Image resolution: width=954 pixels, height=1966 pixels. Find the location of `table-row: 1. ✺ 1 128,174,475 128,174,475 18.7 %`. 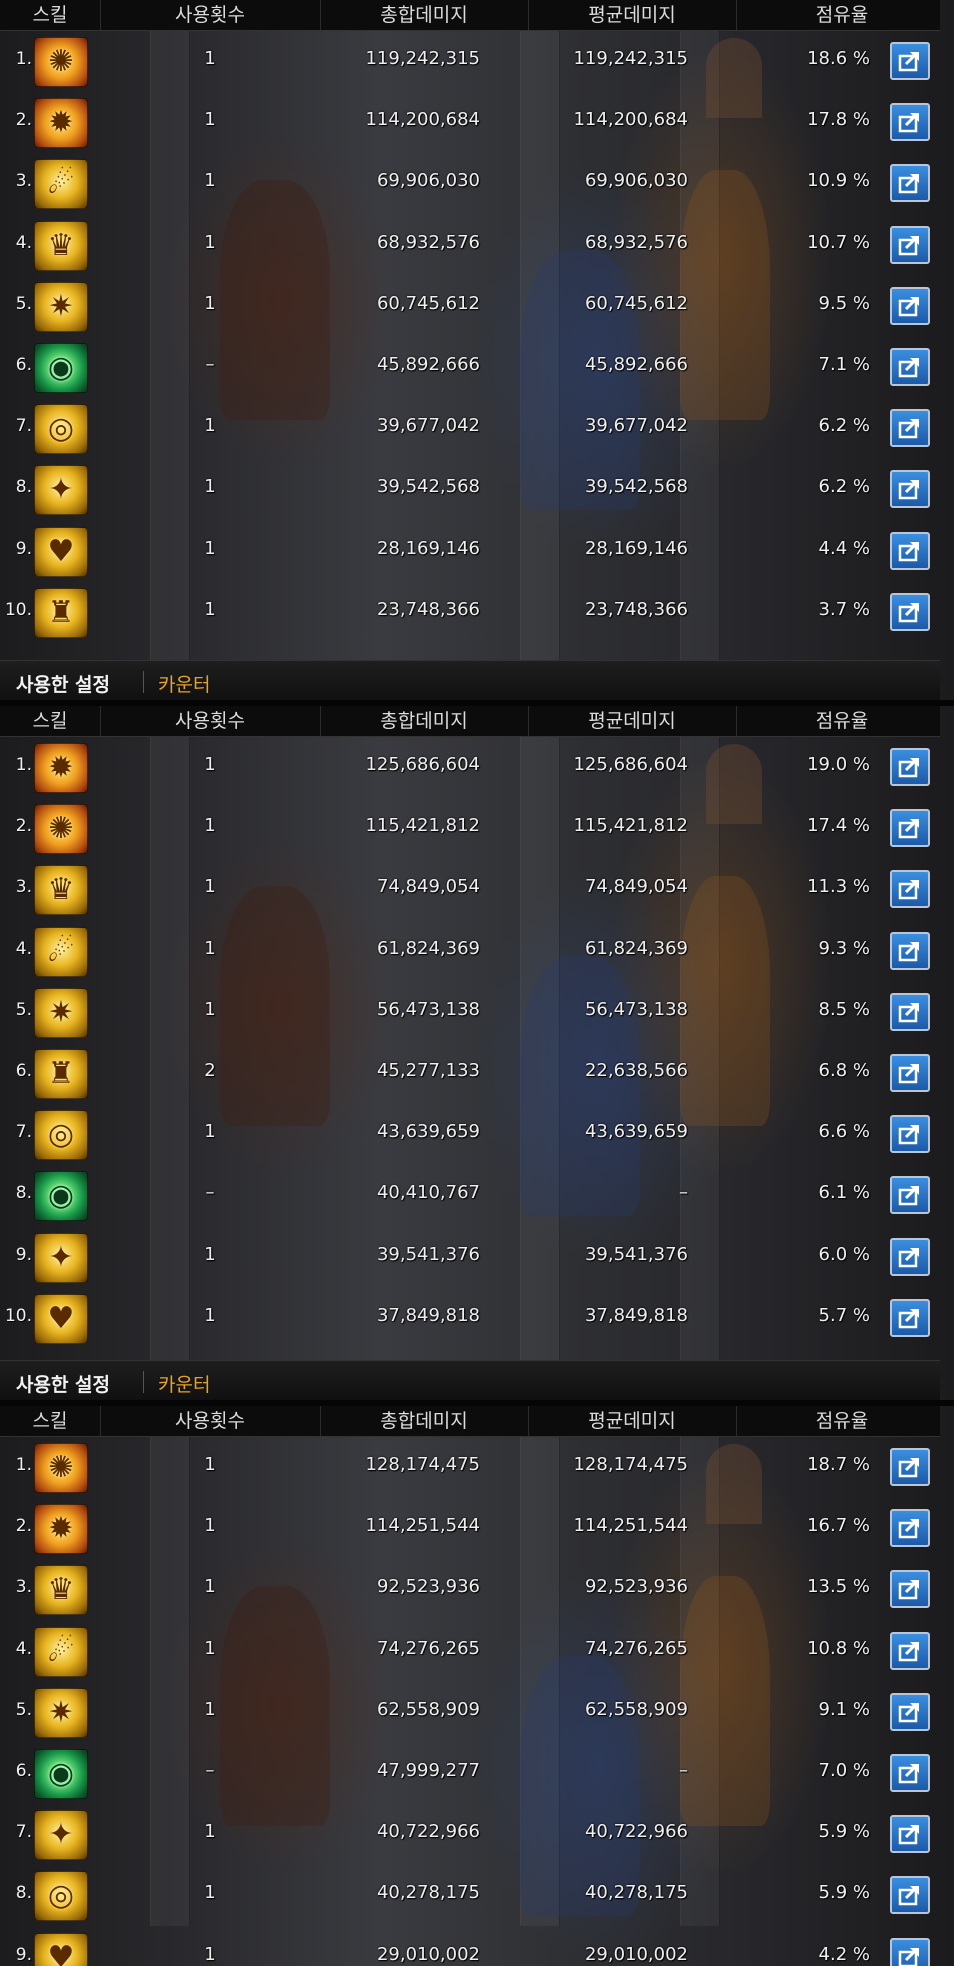

table-row: 1. ✺ 1 128,174,475 128,174,475 18.7 % is located at coordinates (477, 1466).